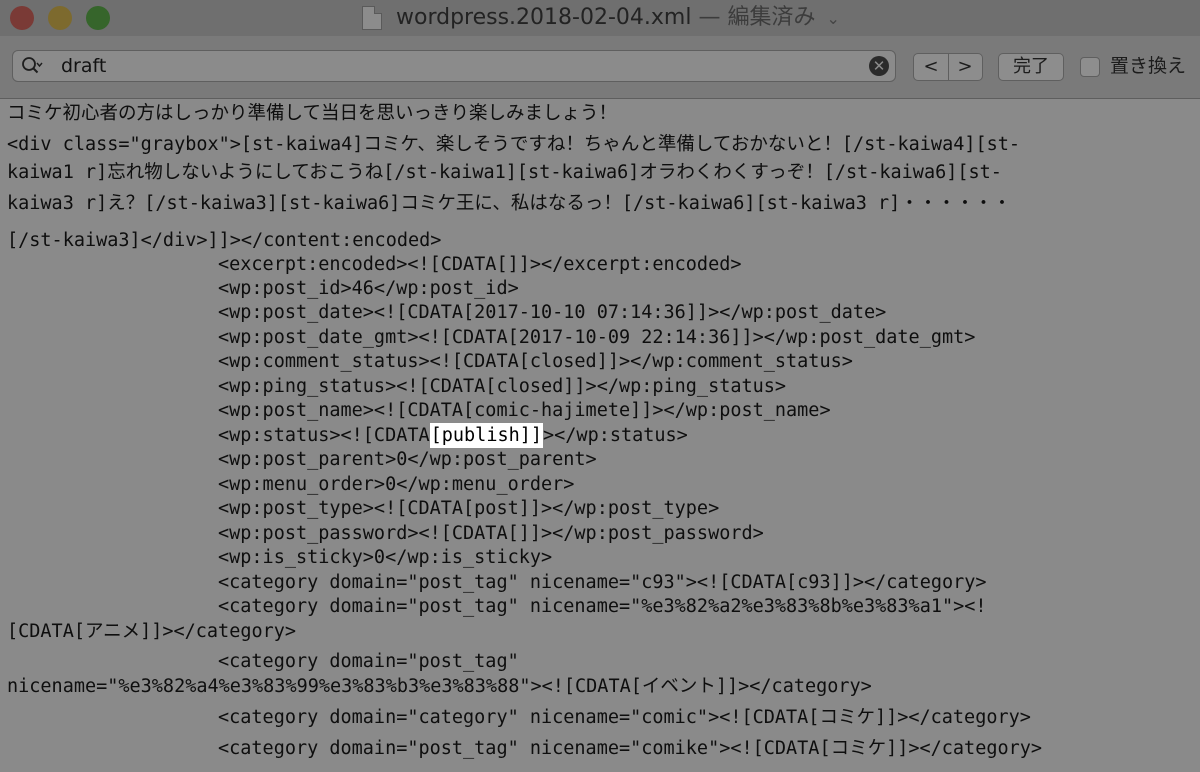 The height and width of the screenshot is (772, 1200). I want to click on text-line: <wp:menu_order>0</wp:menu_order>, so click(396, 484).